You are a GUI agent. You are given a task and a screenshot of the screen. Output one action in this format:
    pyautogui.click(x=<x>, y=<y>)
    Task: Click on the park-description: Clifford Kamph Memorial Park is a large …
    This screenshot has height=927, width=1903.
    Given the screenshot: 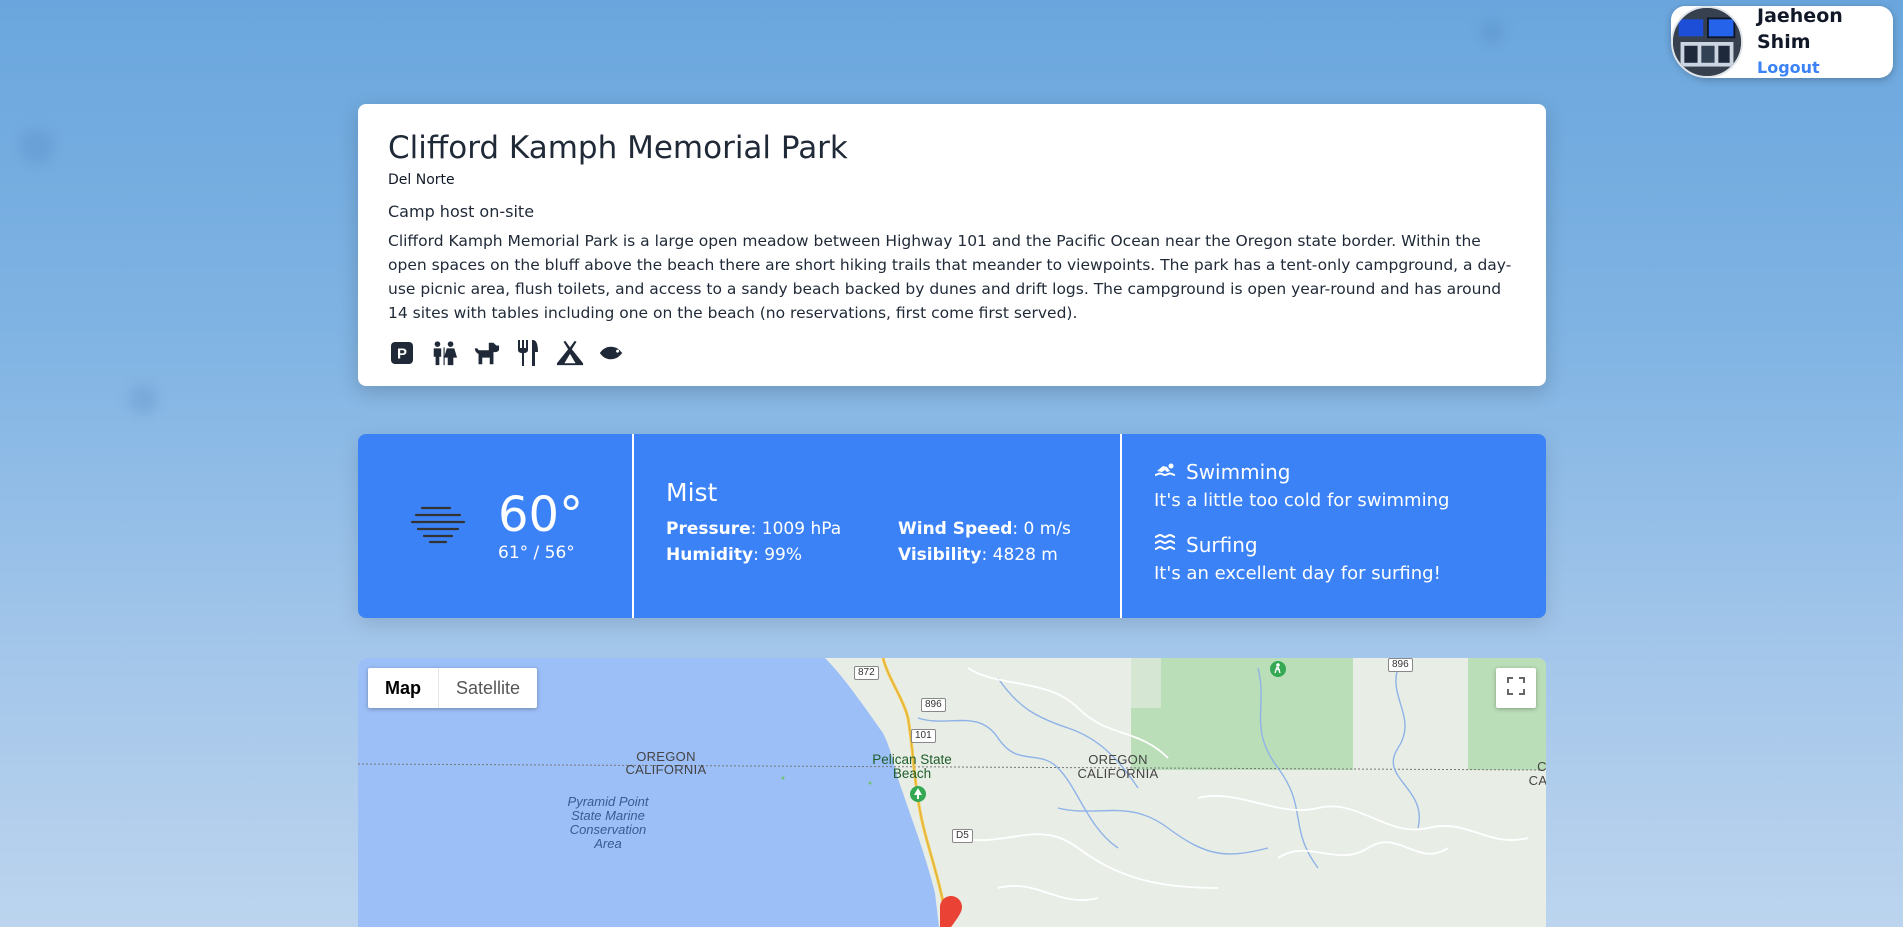 What is the action you would take?
    pyautogui.click(x=950, y=277)
    